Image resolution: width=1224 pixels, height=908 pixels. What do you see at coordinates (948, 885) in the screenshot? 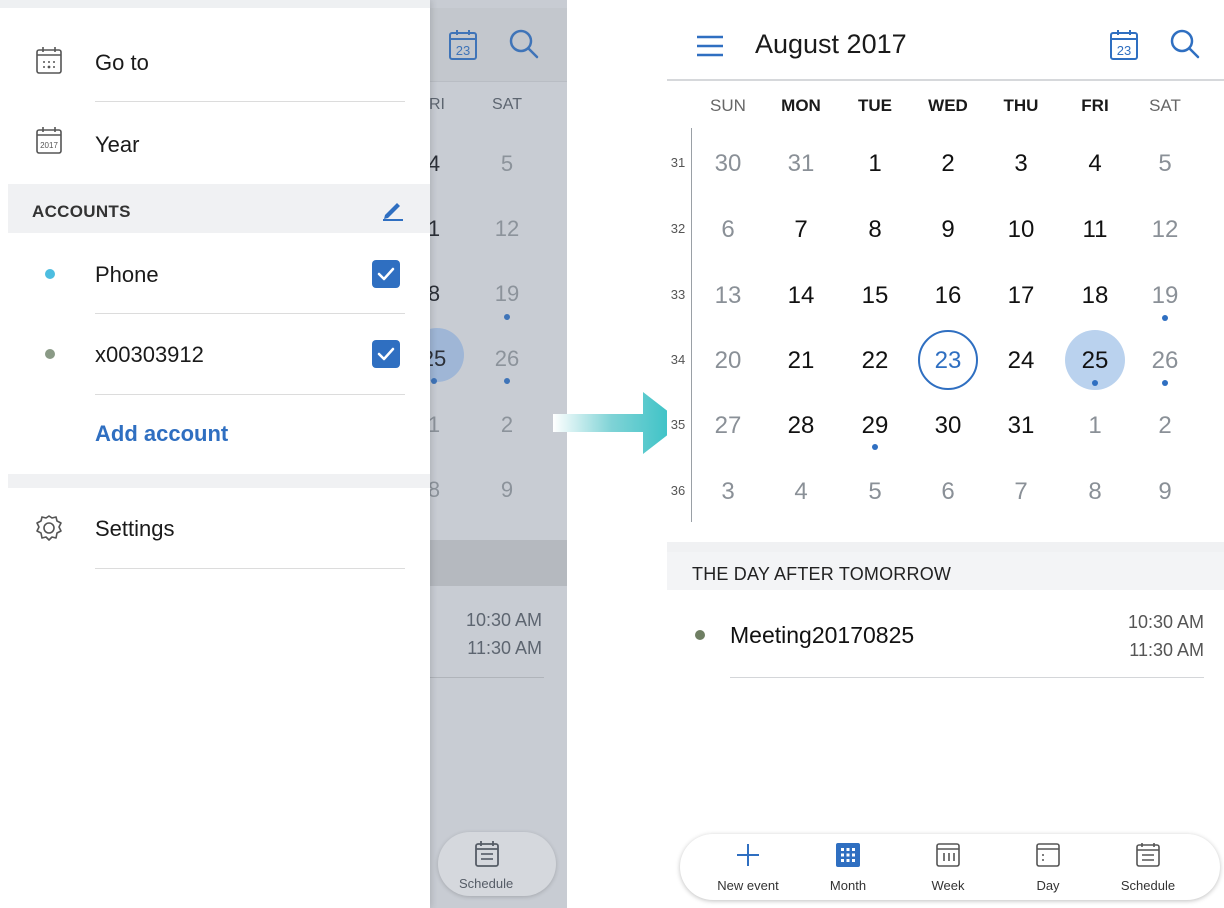
I see `nav-label: Week` at bounding box center [948, 885].